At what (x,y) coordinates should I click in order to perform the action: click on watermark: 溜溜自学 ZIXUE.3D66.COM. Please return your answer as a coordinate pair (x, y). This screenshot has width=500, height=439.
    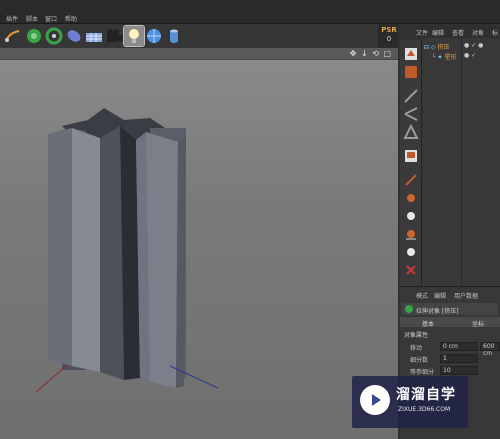
    Looking at the image, I should click on (410, 402).